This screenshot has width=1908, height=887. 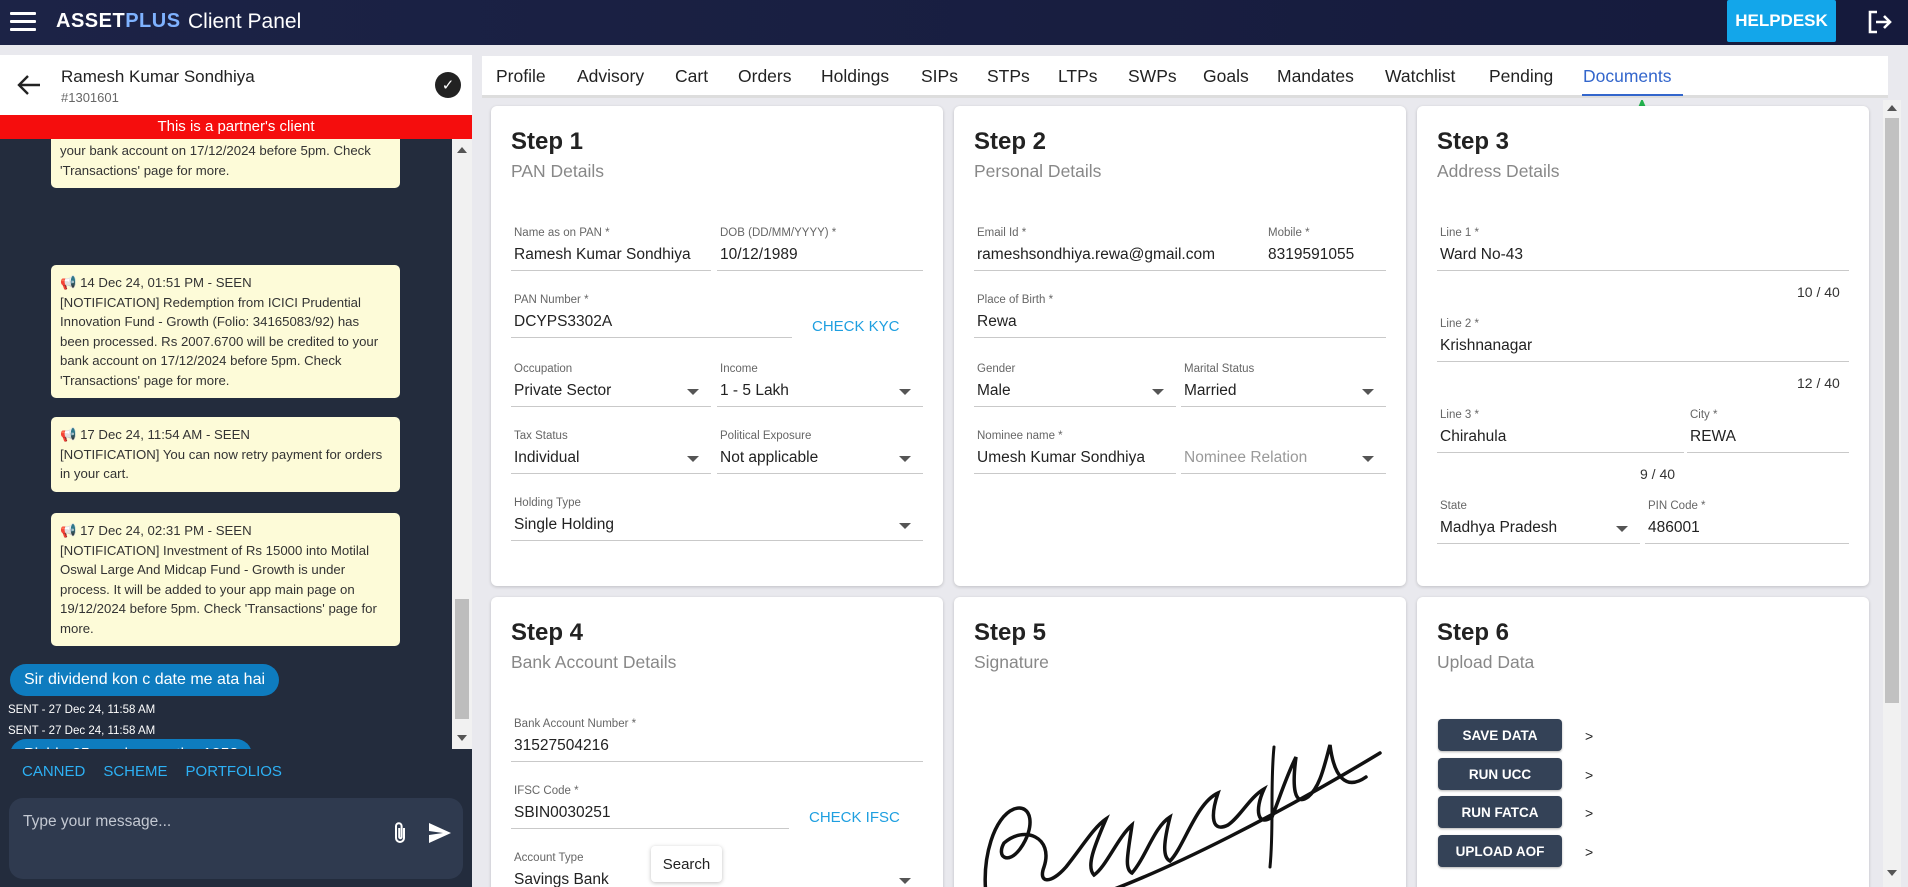 What do you see at coordinates (1011, 662) in the screenshot?
I see `step5-subtitle: Signature` at bounding box center [1011, 662].